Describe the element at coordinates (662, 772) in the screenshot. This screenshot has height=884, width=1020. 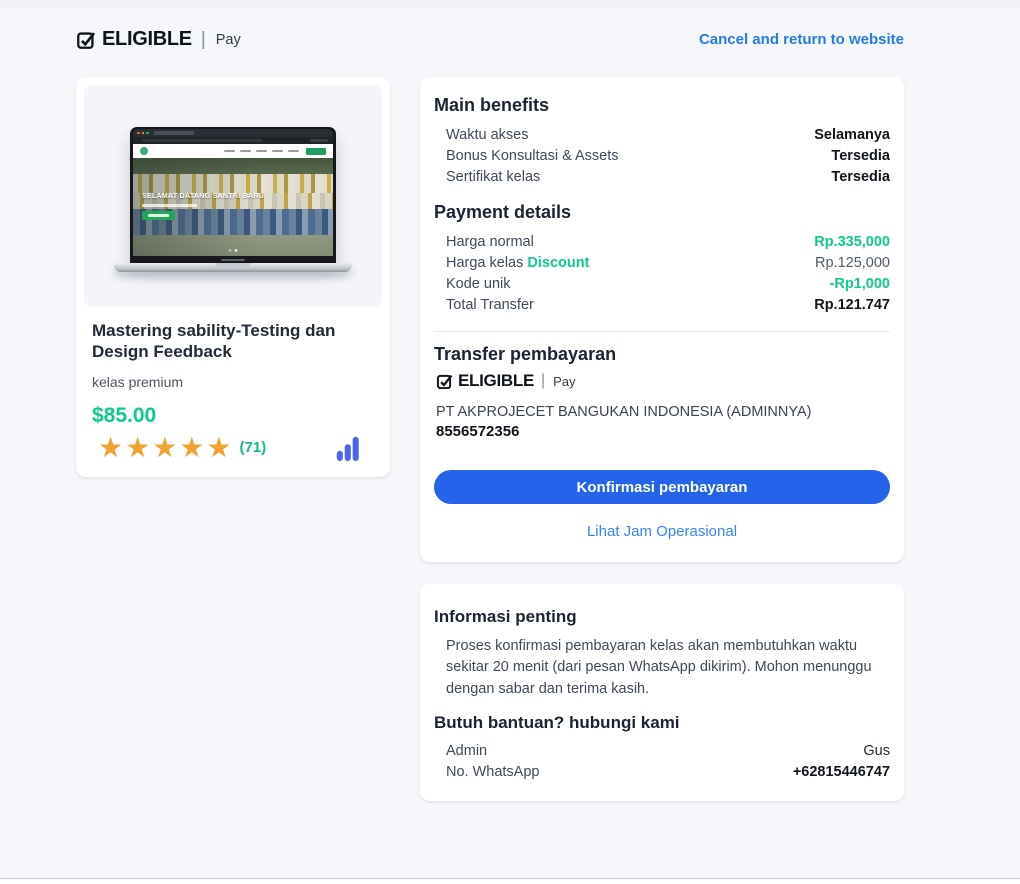
I see `contact-row: No. WhatsApp +62815446747` at that location.